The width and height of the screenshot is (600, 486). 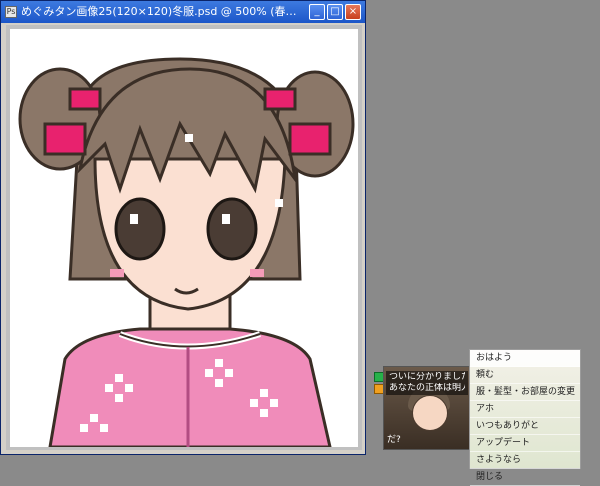 What do you see at coordinates (494, 358) in the screenshot?
I see `menu-item-label: おはよう` at bounding box center [494, 358].